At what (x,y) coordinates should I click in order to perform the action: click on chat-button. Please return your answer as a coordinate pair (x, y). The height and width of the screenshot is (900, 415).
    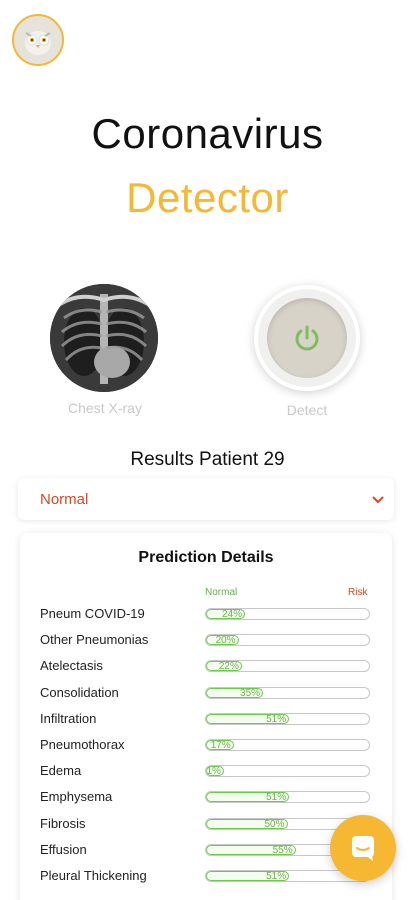
    Looking at the image, I should click on (363, 848).